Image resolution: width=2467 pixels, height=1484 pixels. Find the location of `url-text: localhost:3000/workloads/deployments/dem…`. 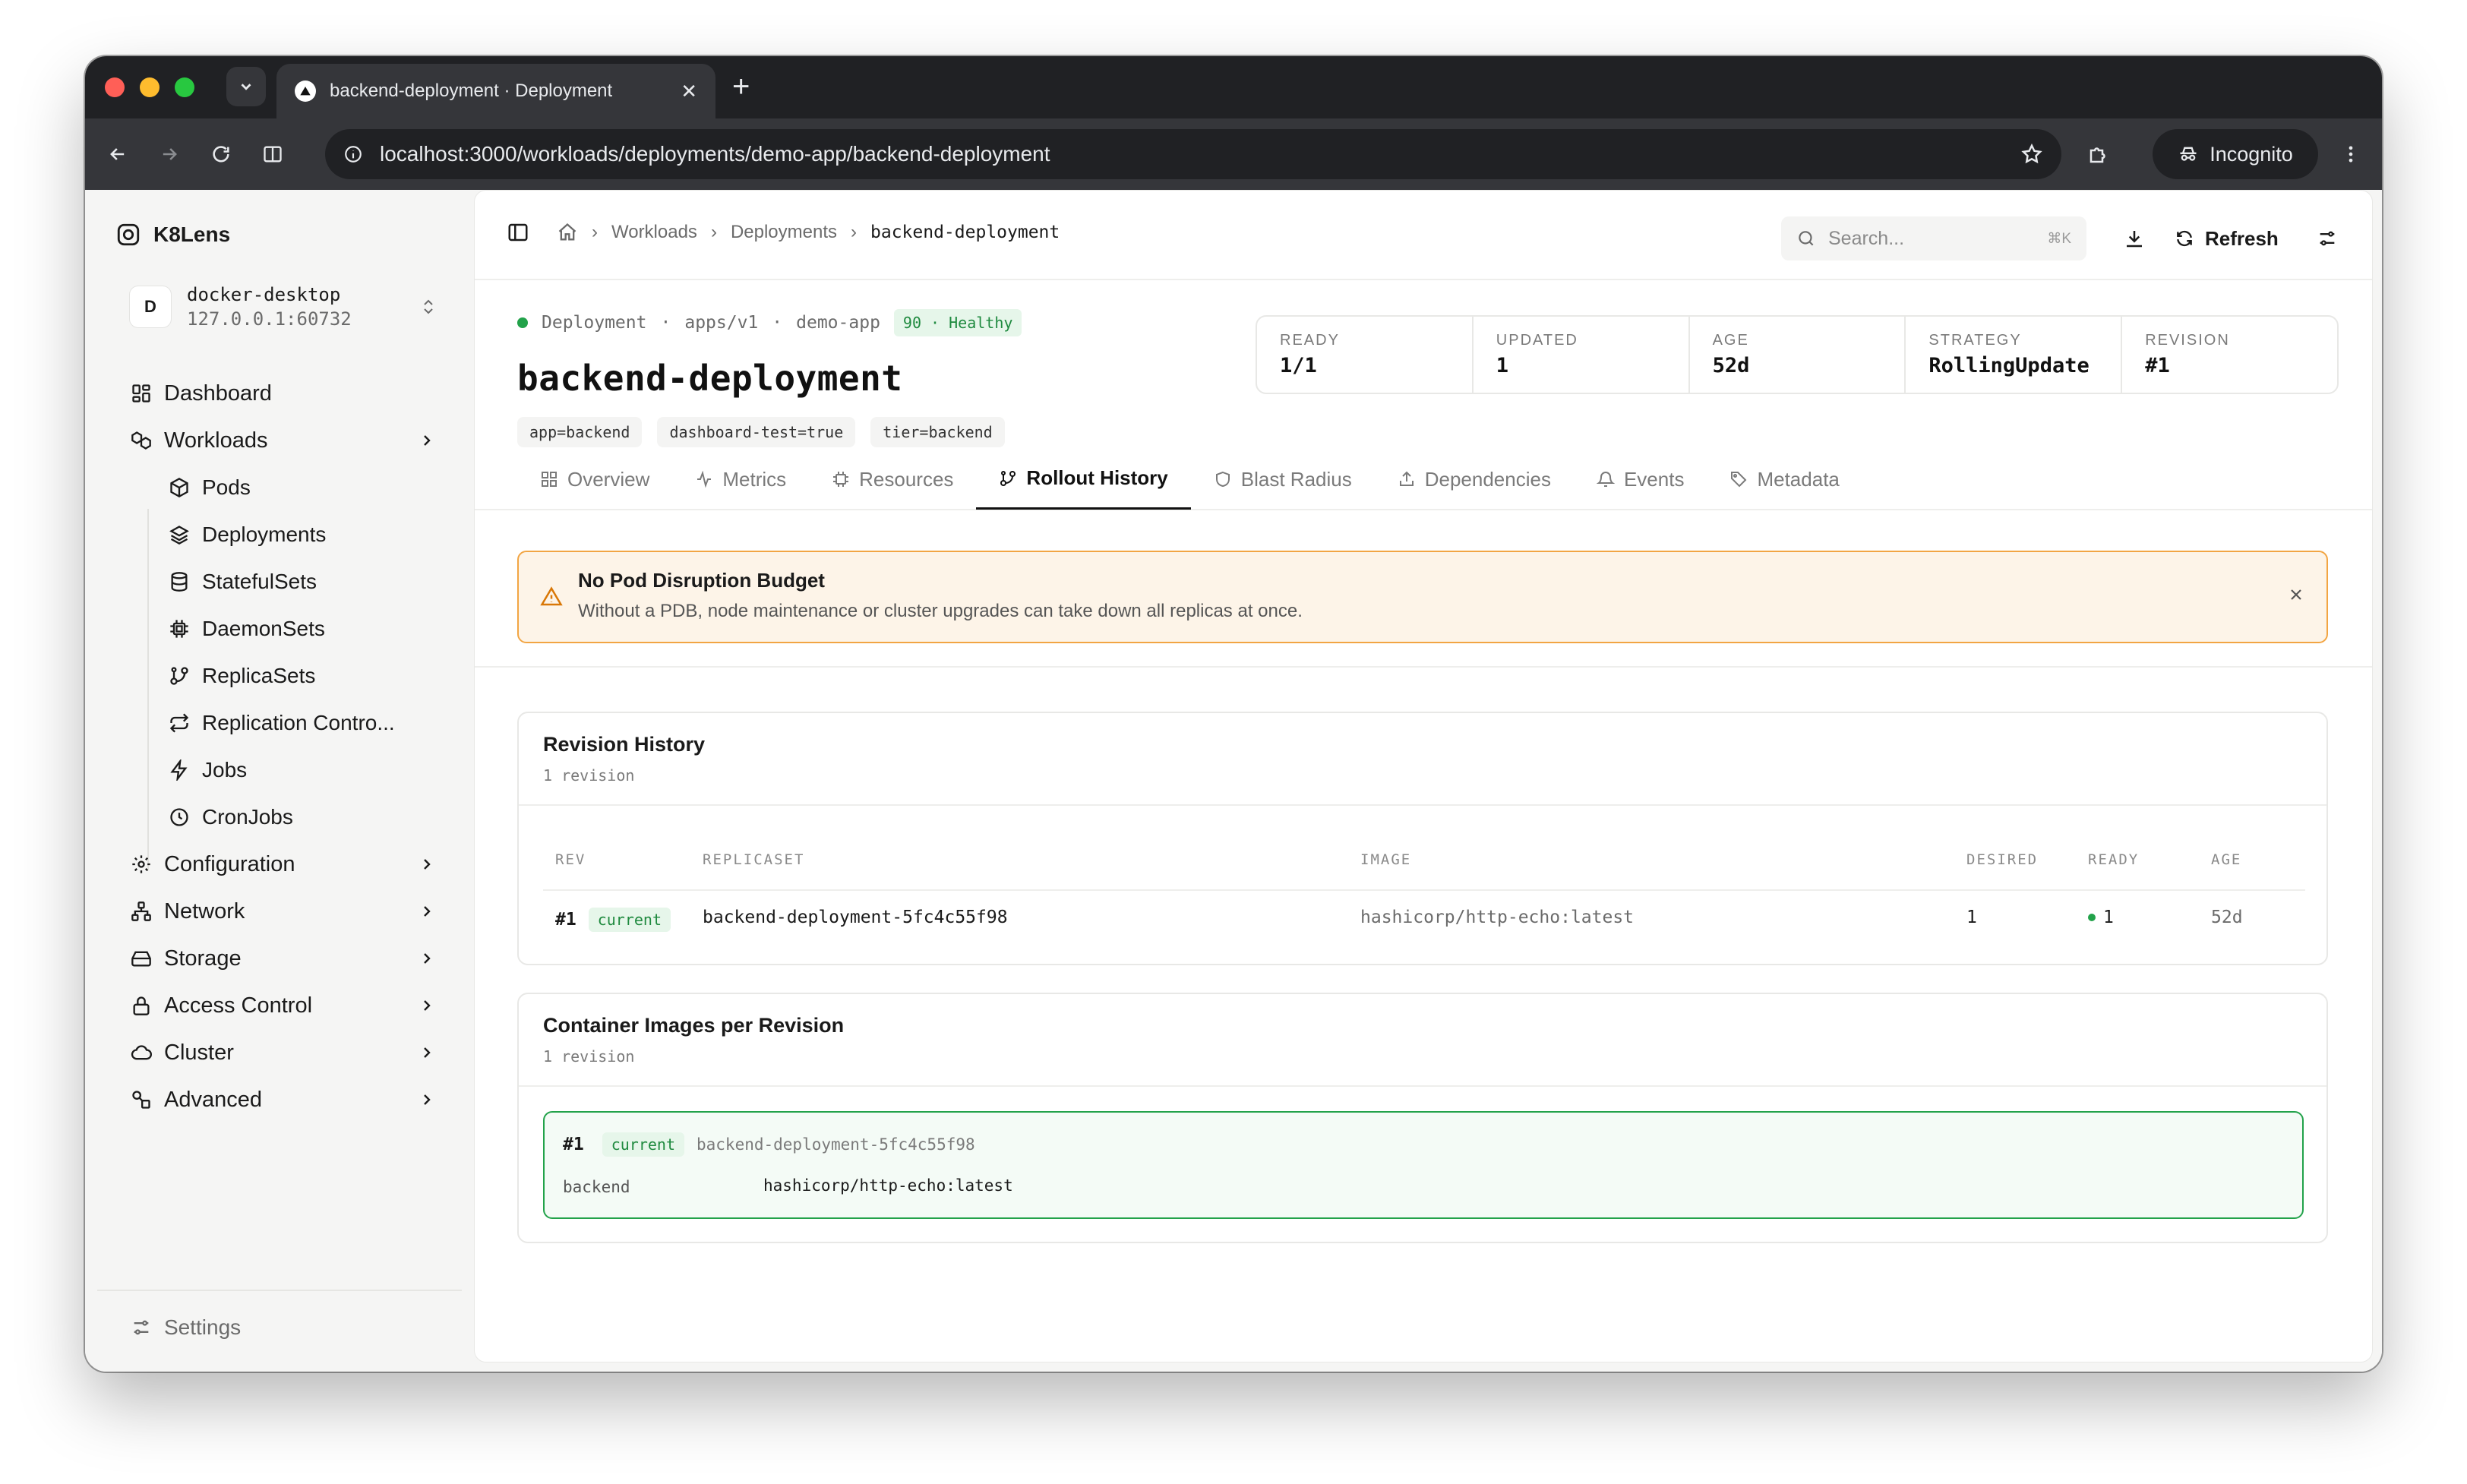

url-text: localhost:3000/workloads/deployments/dem… is located at coordinates (1192, 154).